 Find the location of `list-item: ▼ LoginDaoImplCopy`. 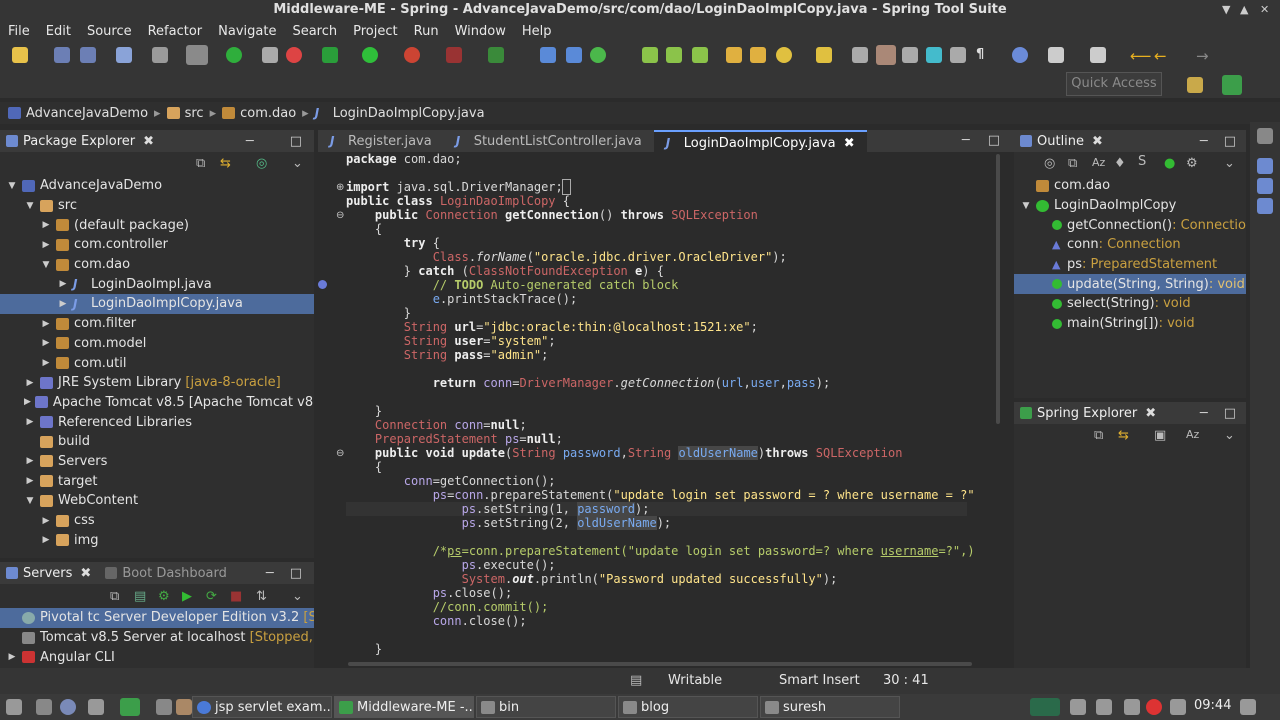

list-item: ▼ LoginDaoImplCopy is located at coordinates (1130, 206).